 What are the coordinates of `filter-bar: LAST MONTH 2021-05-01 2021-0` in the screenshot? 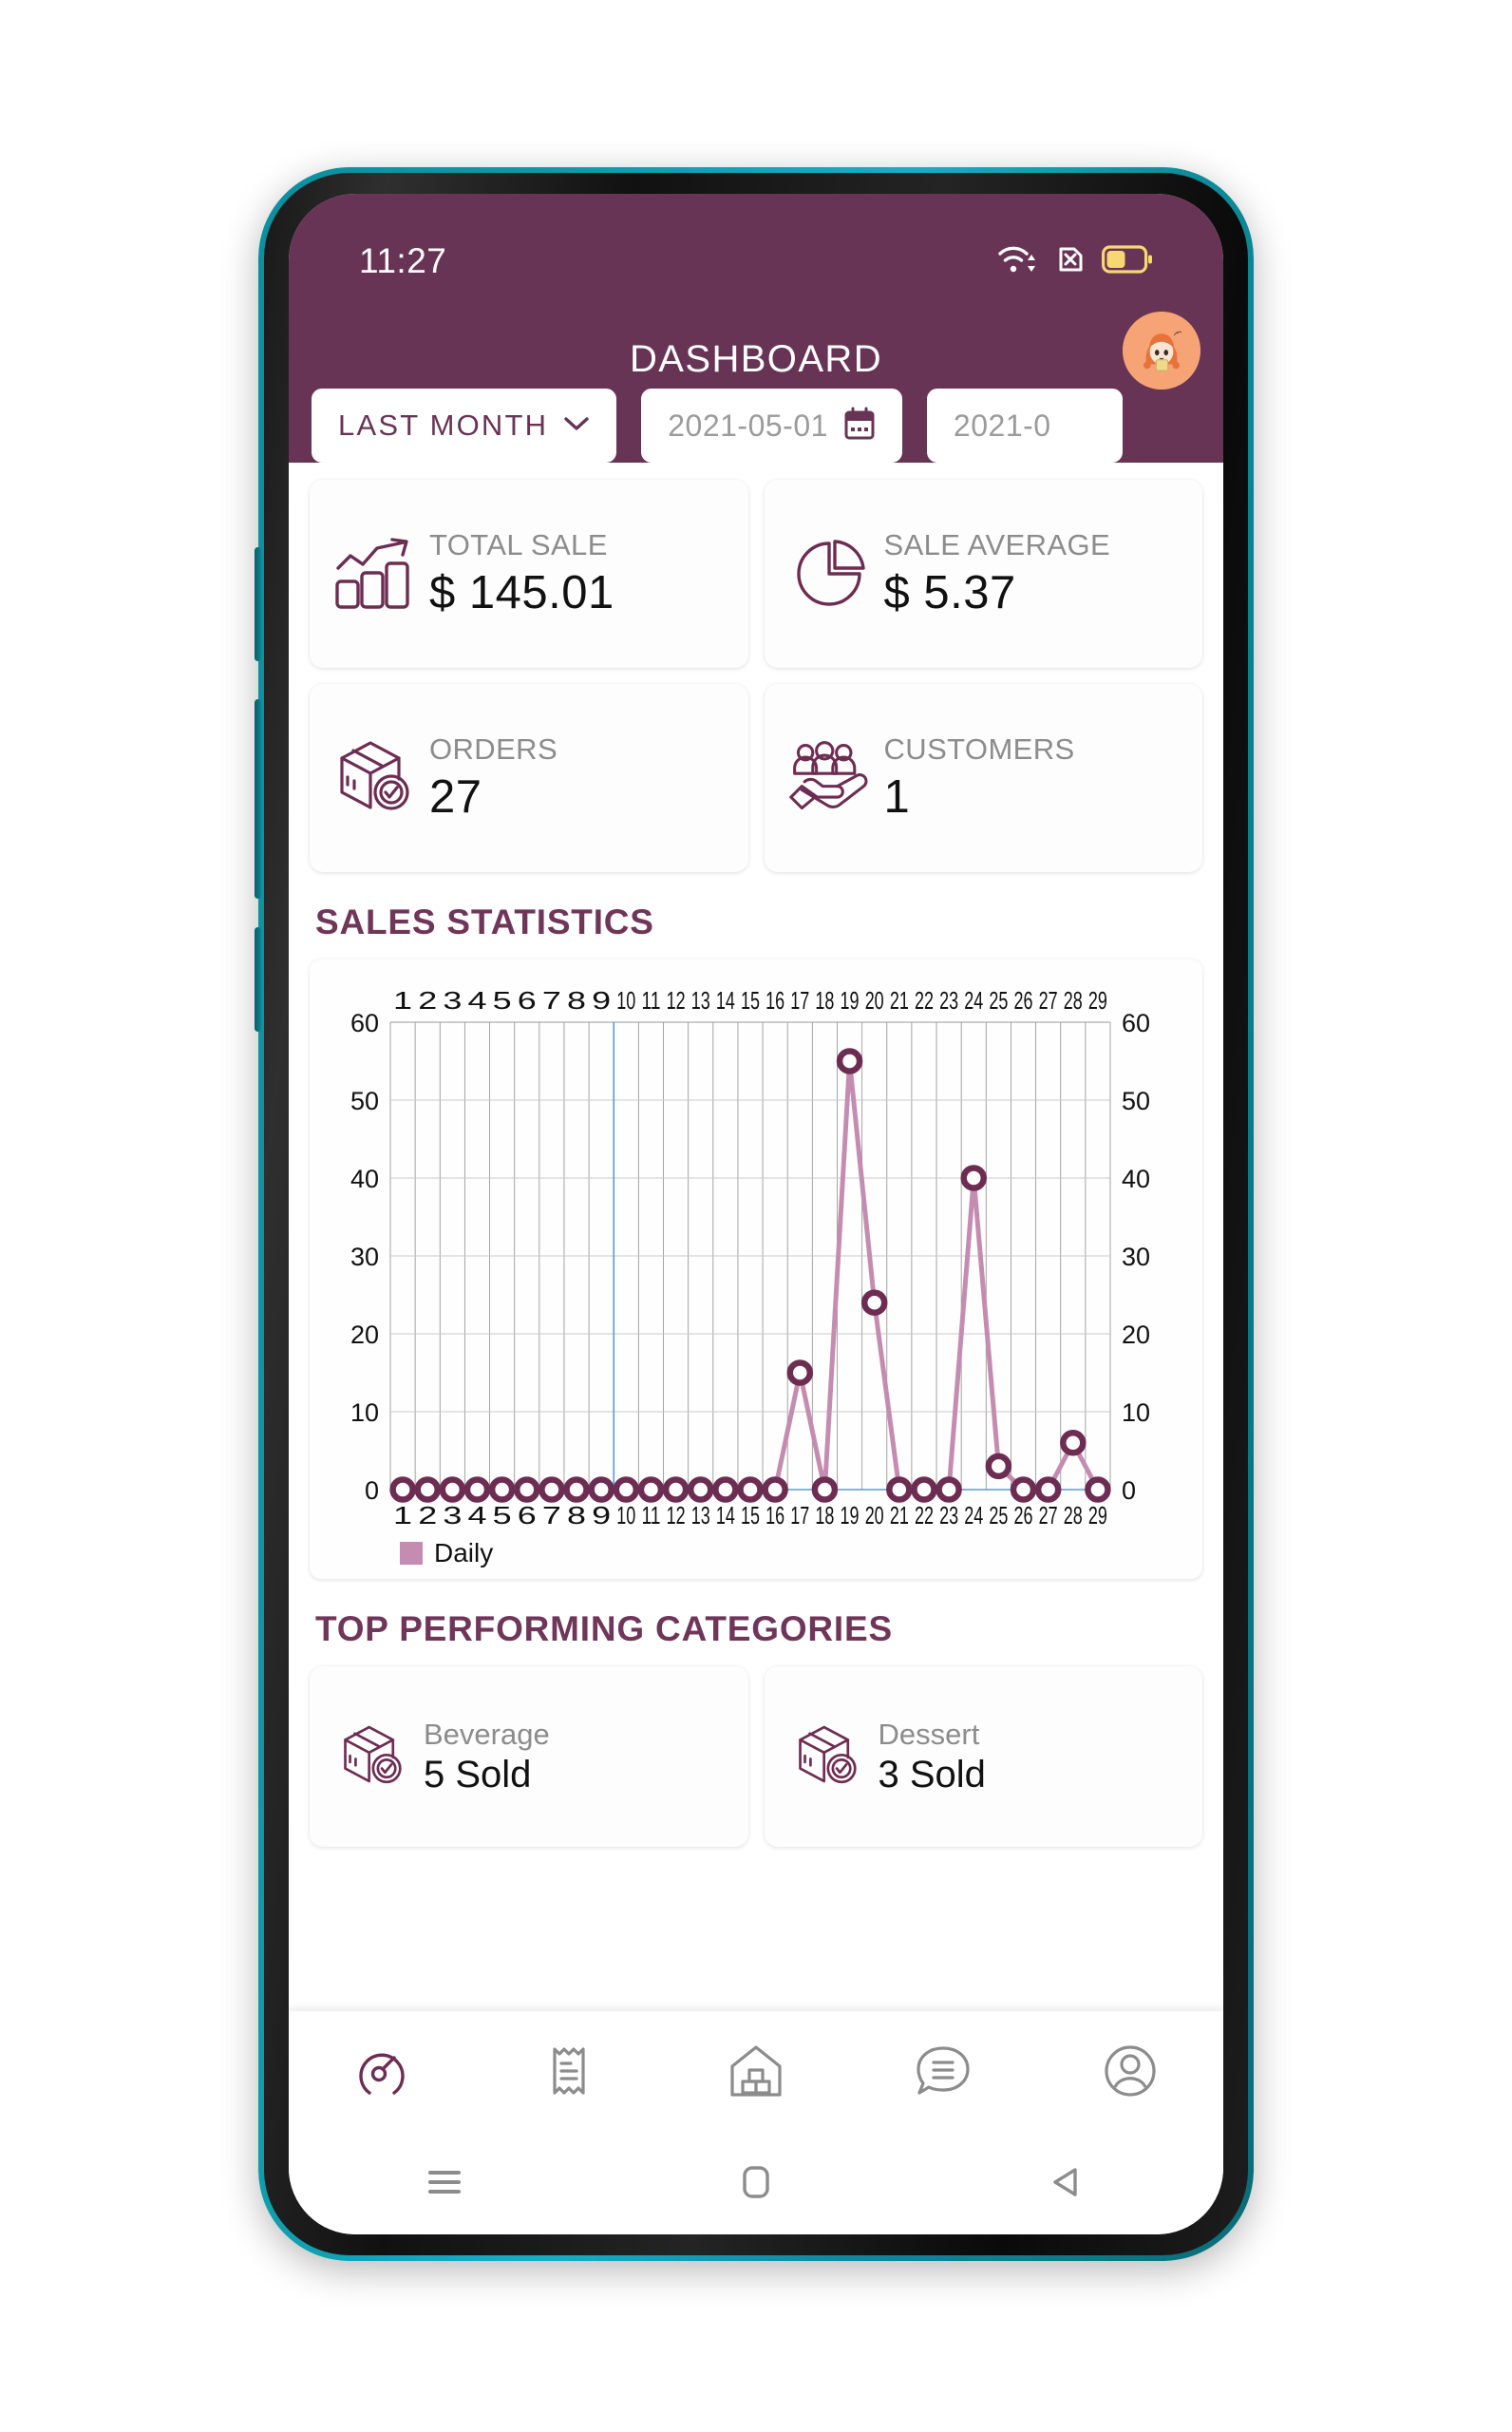 It's located at (756, 426).